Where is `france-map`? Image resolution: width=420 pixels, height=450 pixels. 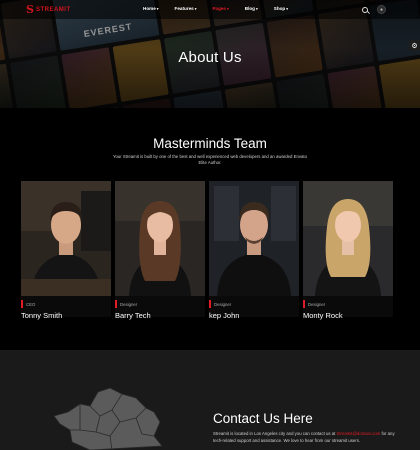 france-map is located at coordinates (108, 418).